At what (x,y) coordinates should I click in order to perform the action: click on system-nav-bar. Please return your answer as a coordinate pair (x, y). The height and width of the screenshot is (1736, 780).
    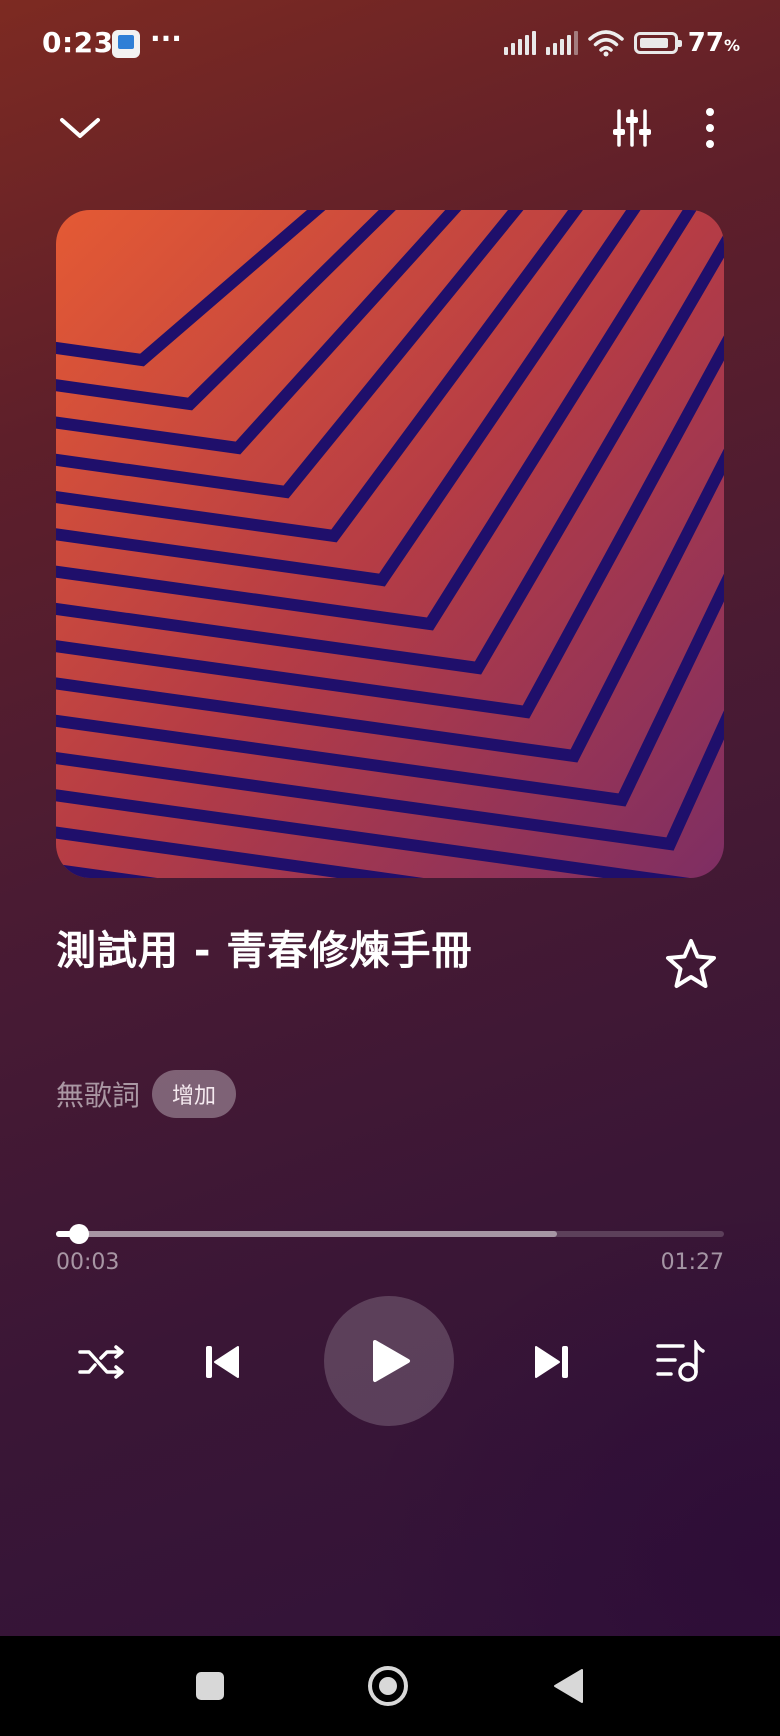
    Looking at the image, I should click on (390, 1686).